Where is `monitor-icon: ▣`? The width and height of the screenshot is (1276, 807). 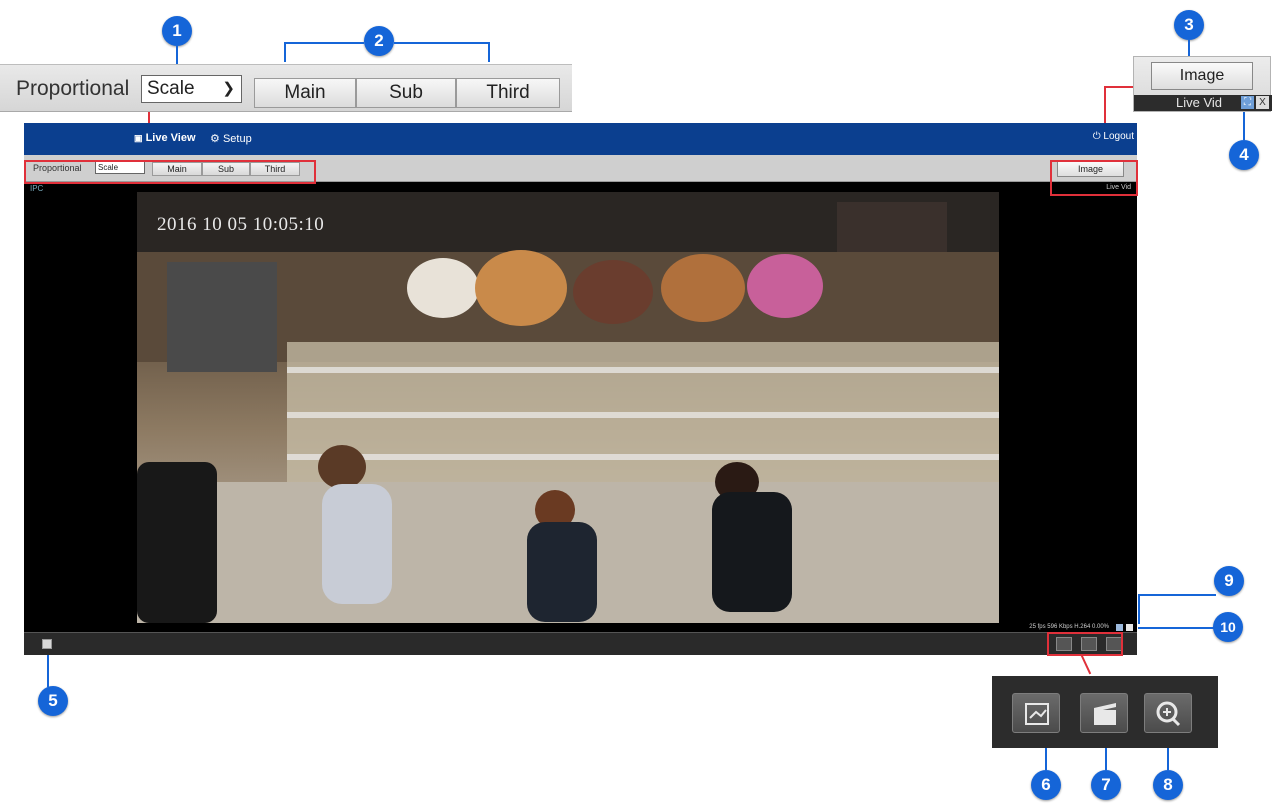
monitor-icon: ▣ is located at coordinates (138, 138).